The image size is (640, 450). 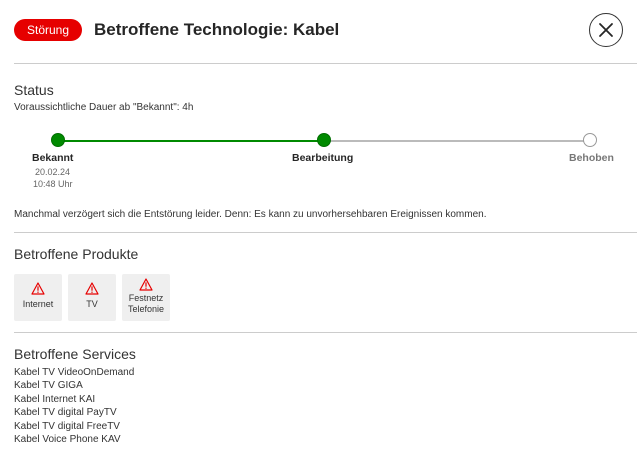 What do you see at coordinates (34, 90) in the screenshot?
I see `status-heading: Status` at bounding box center [34, 90].